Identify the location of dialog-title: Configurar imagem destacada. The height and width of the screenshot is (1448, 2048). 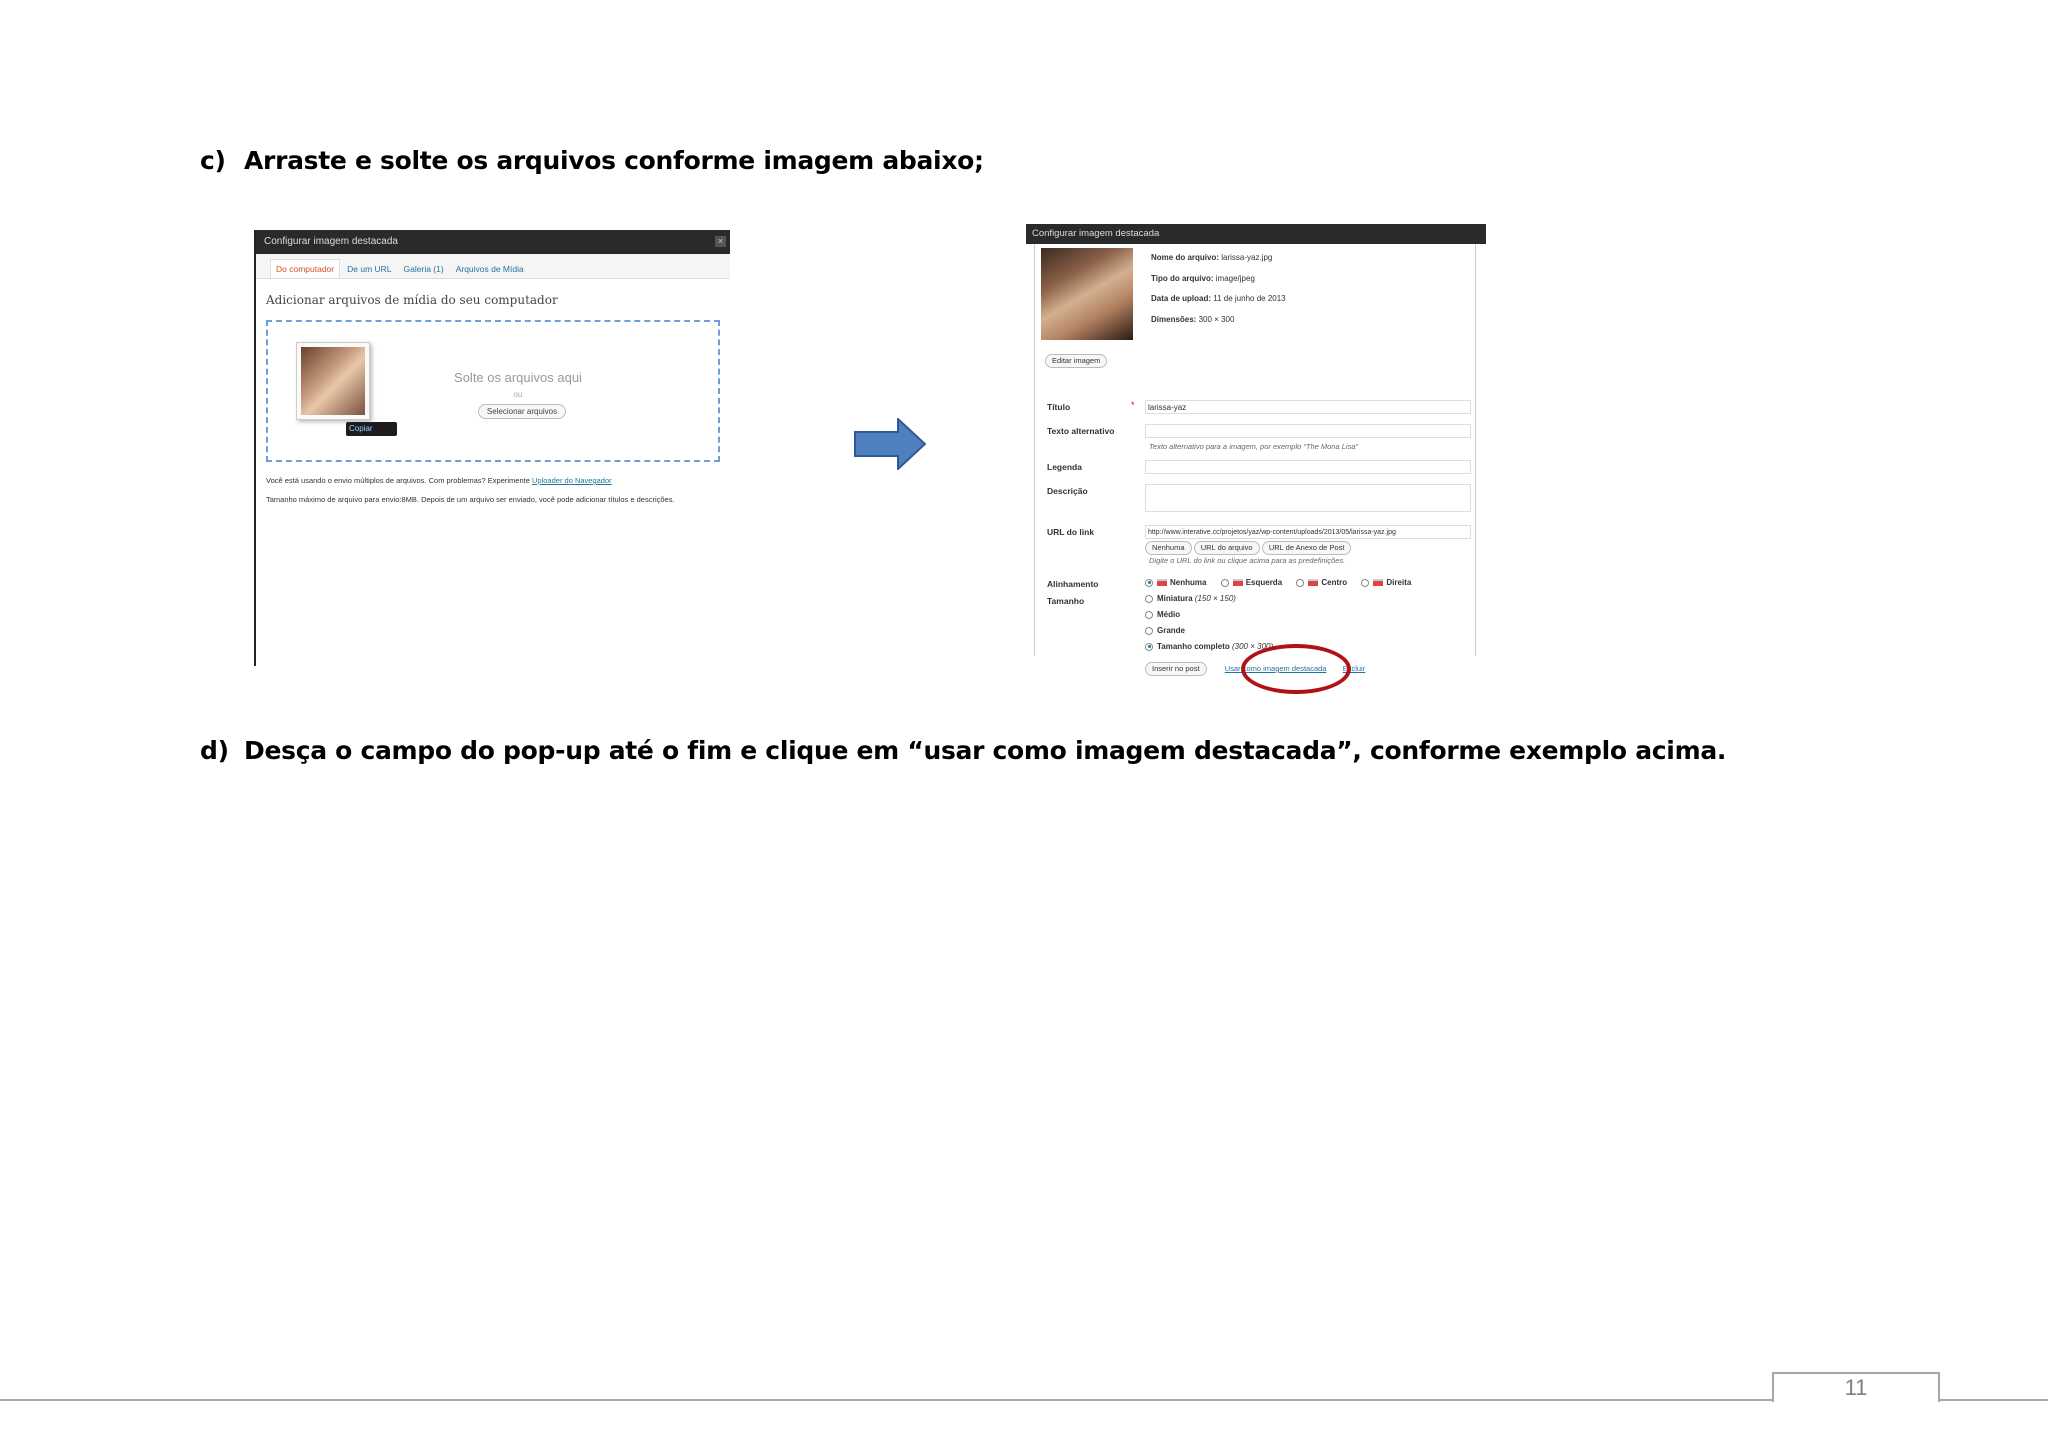
(331, 241).